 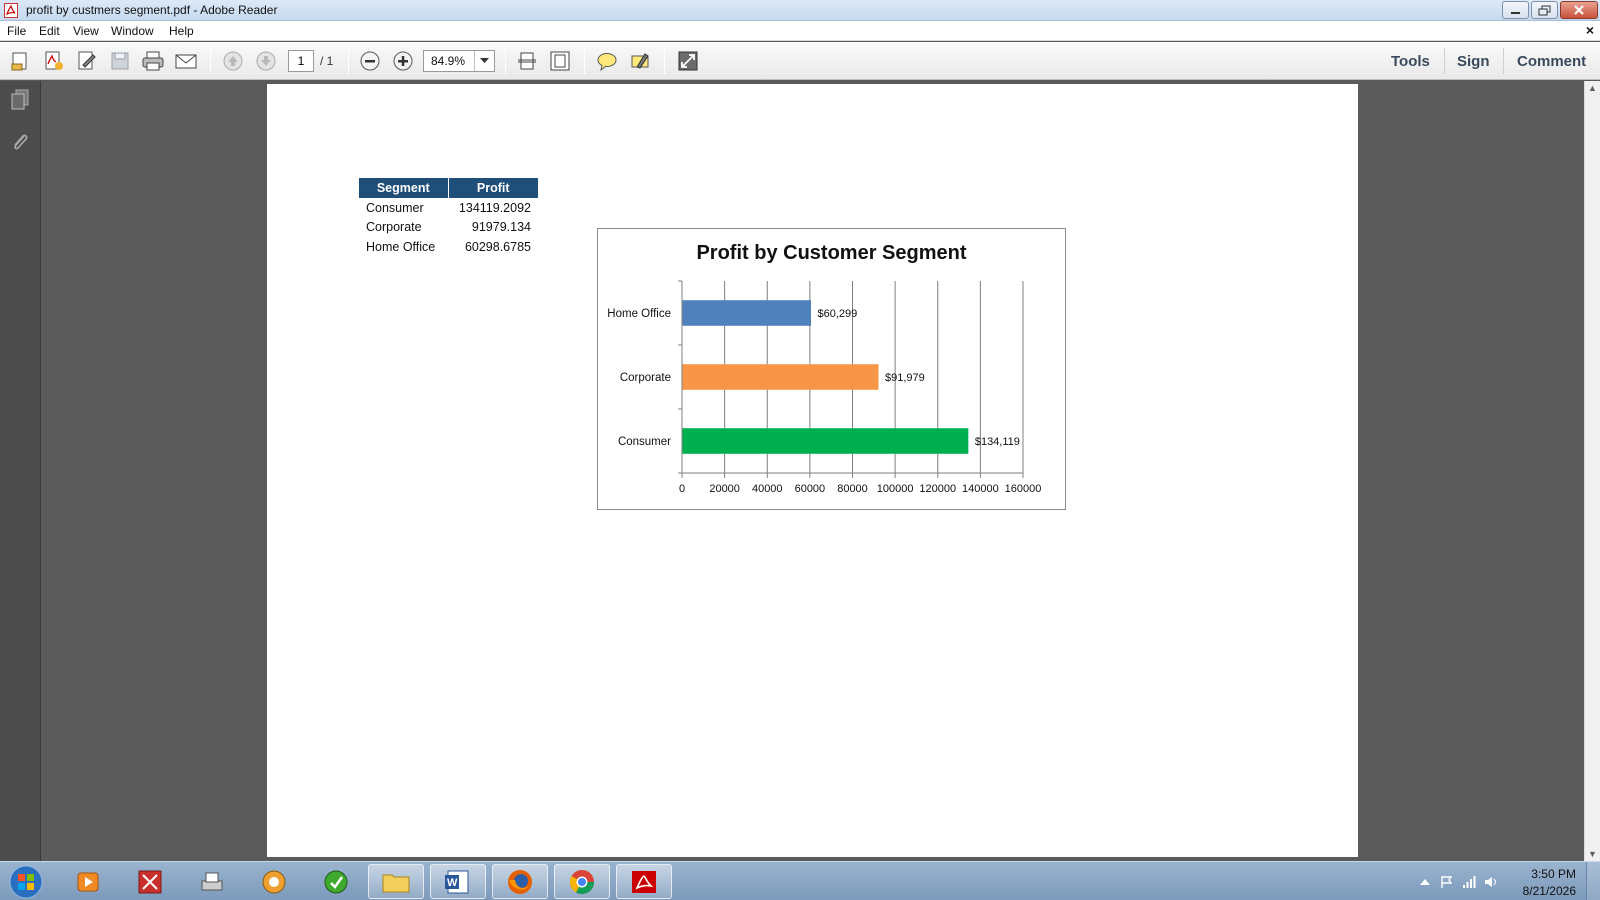 I want to click on page-number-input: 1, so click(x=301, y=61).